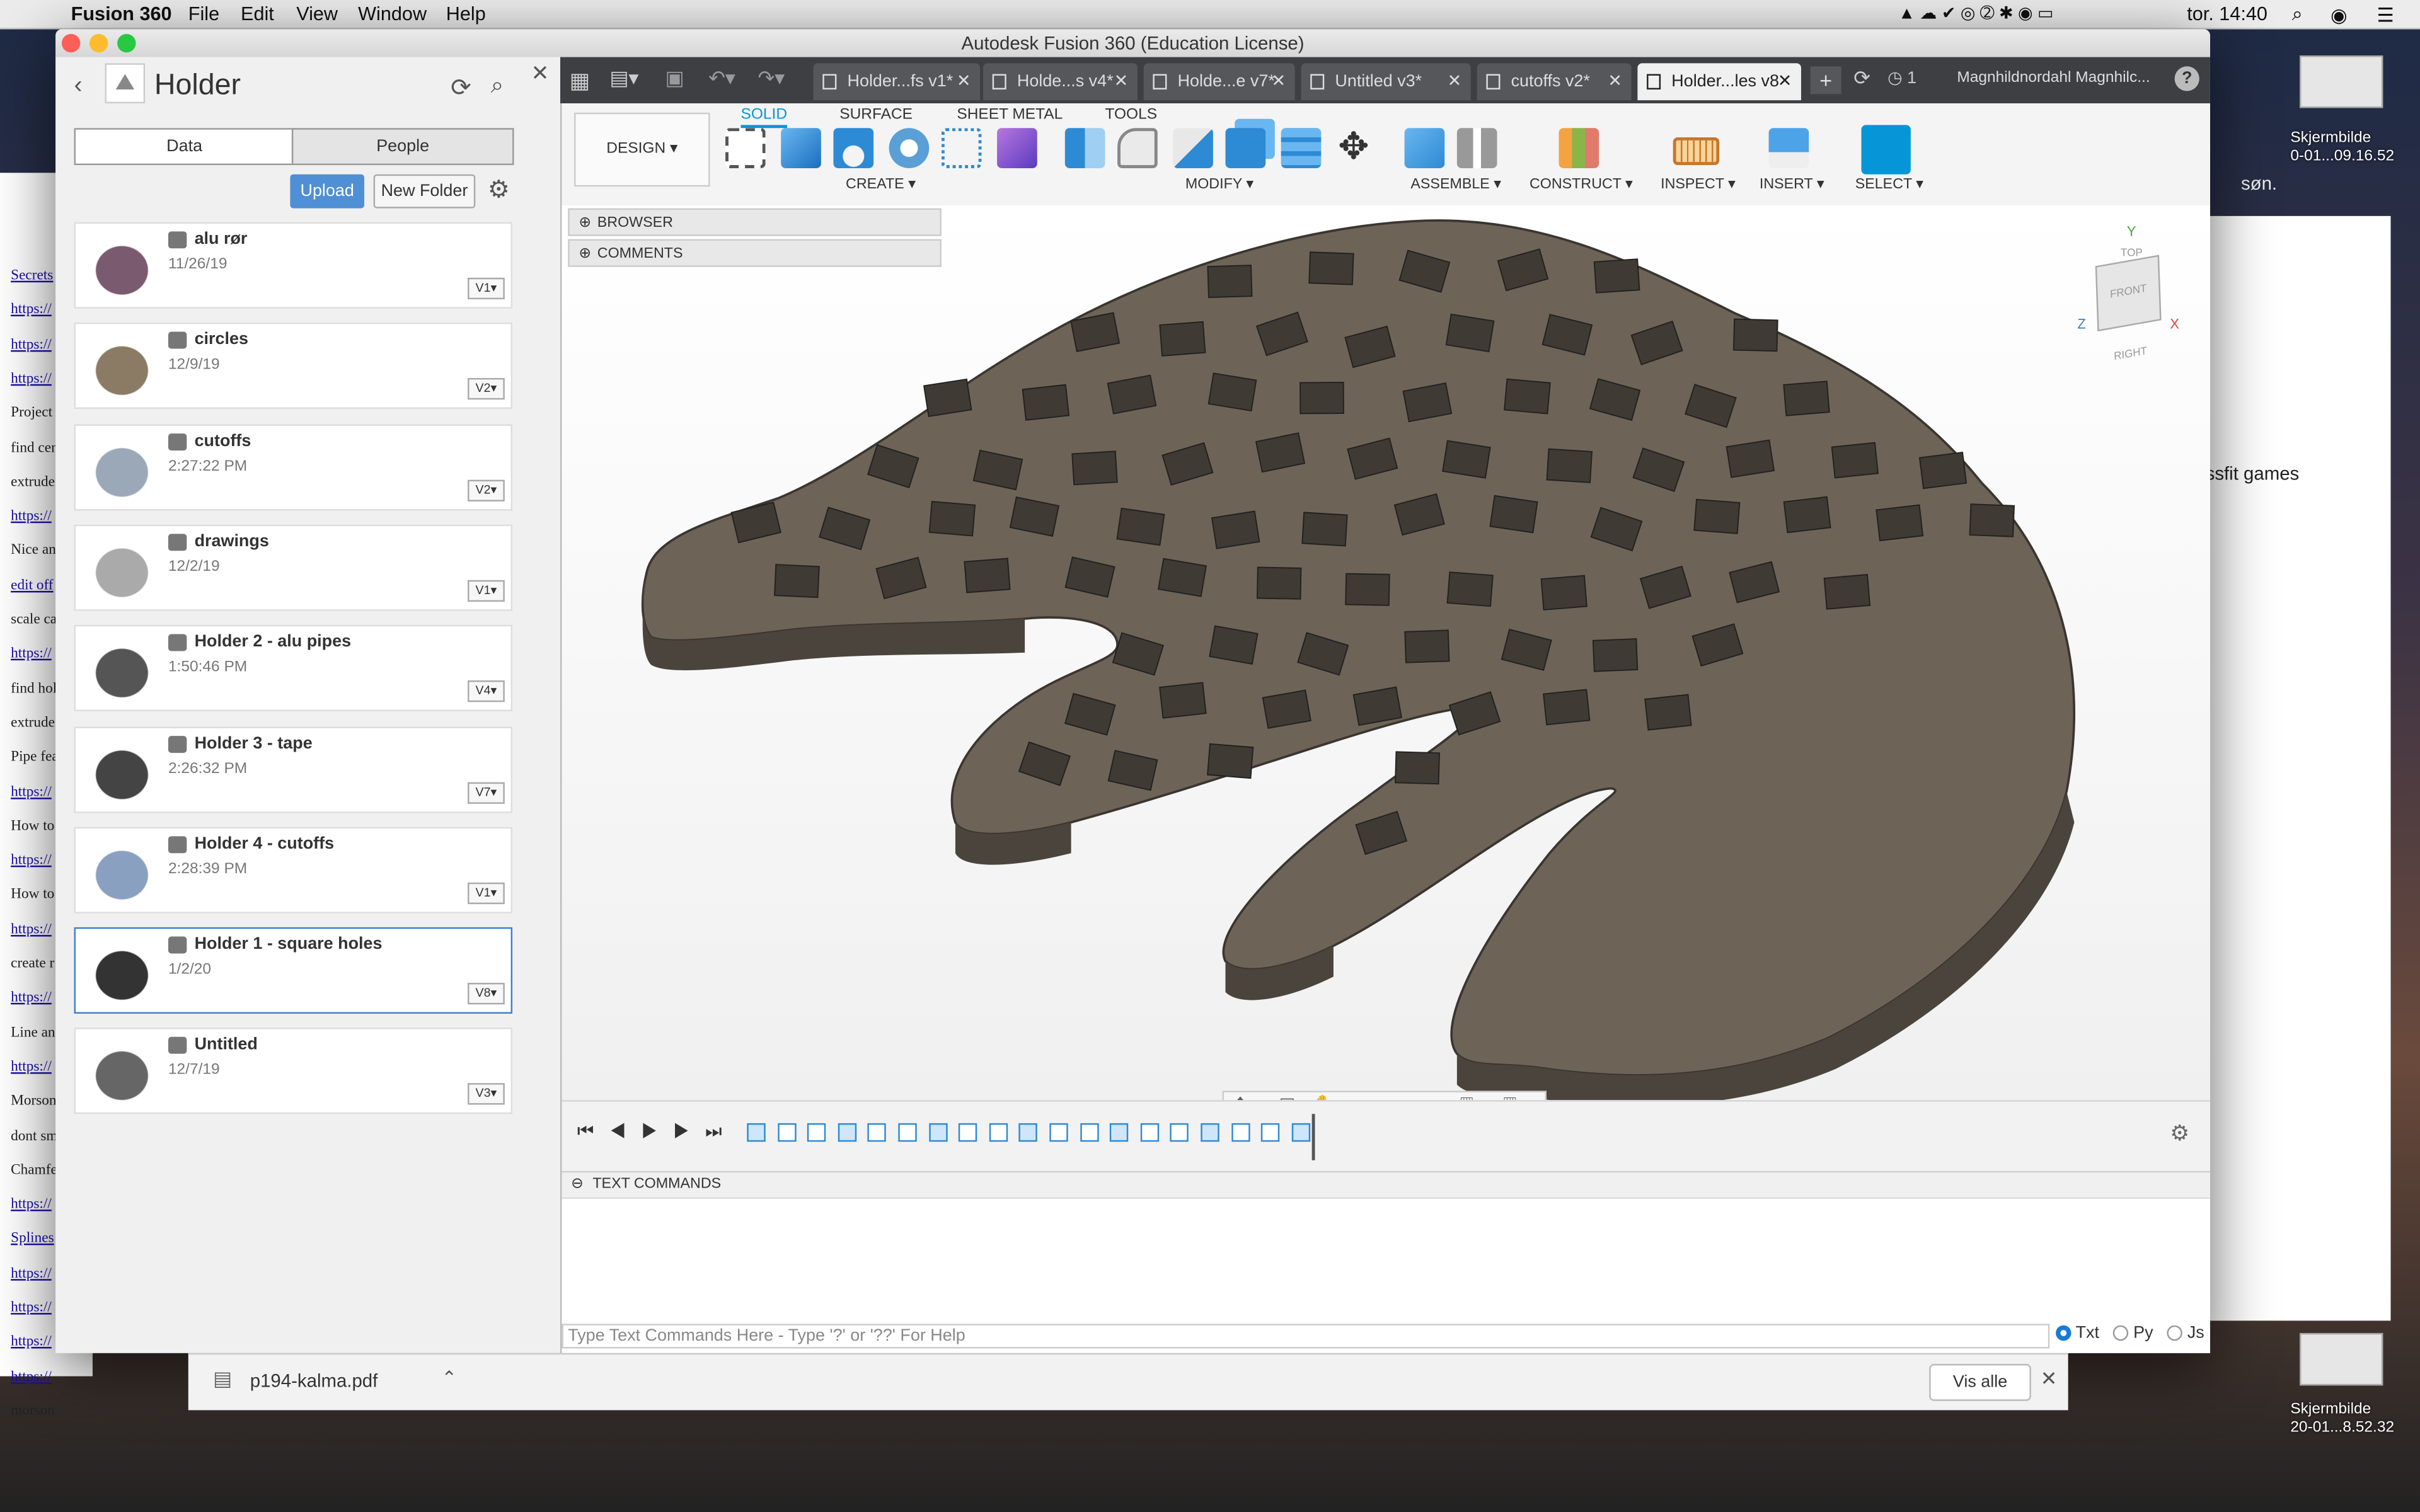 The height and width of the screenshot is (1512, 2420). Describe the element at coordinates (2187, 78) in the screenshot. I see `help-icon: ?` at that location.